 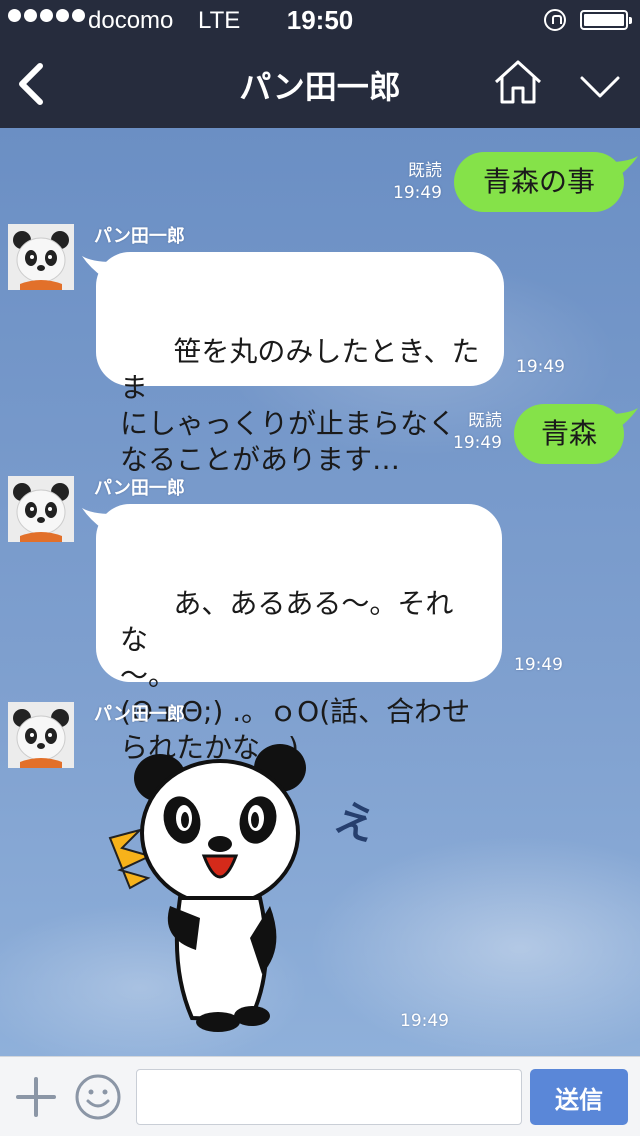 I want to click on message-text: 青森の事, so click(x=538, y=181).